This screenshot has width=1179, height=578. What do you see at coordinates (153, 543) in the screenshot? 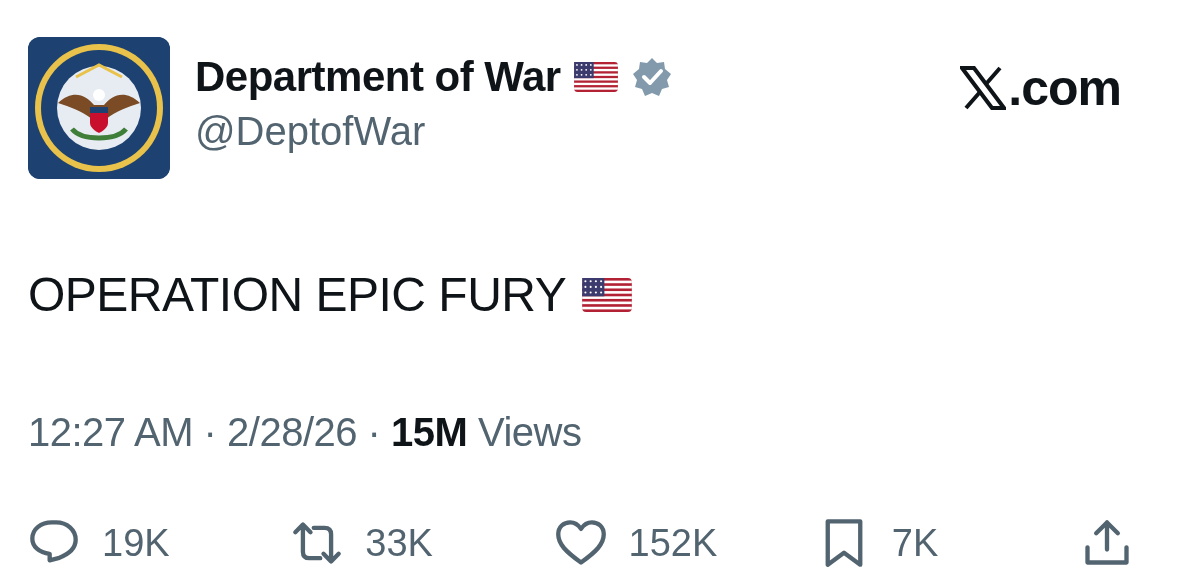
I see `reply-button: 19K` at bounding box center [153, 543].